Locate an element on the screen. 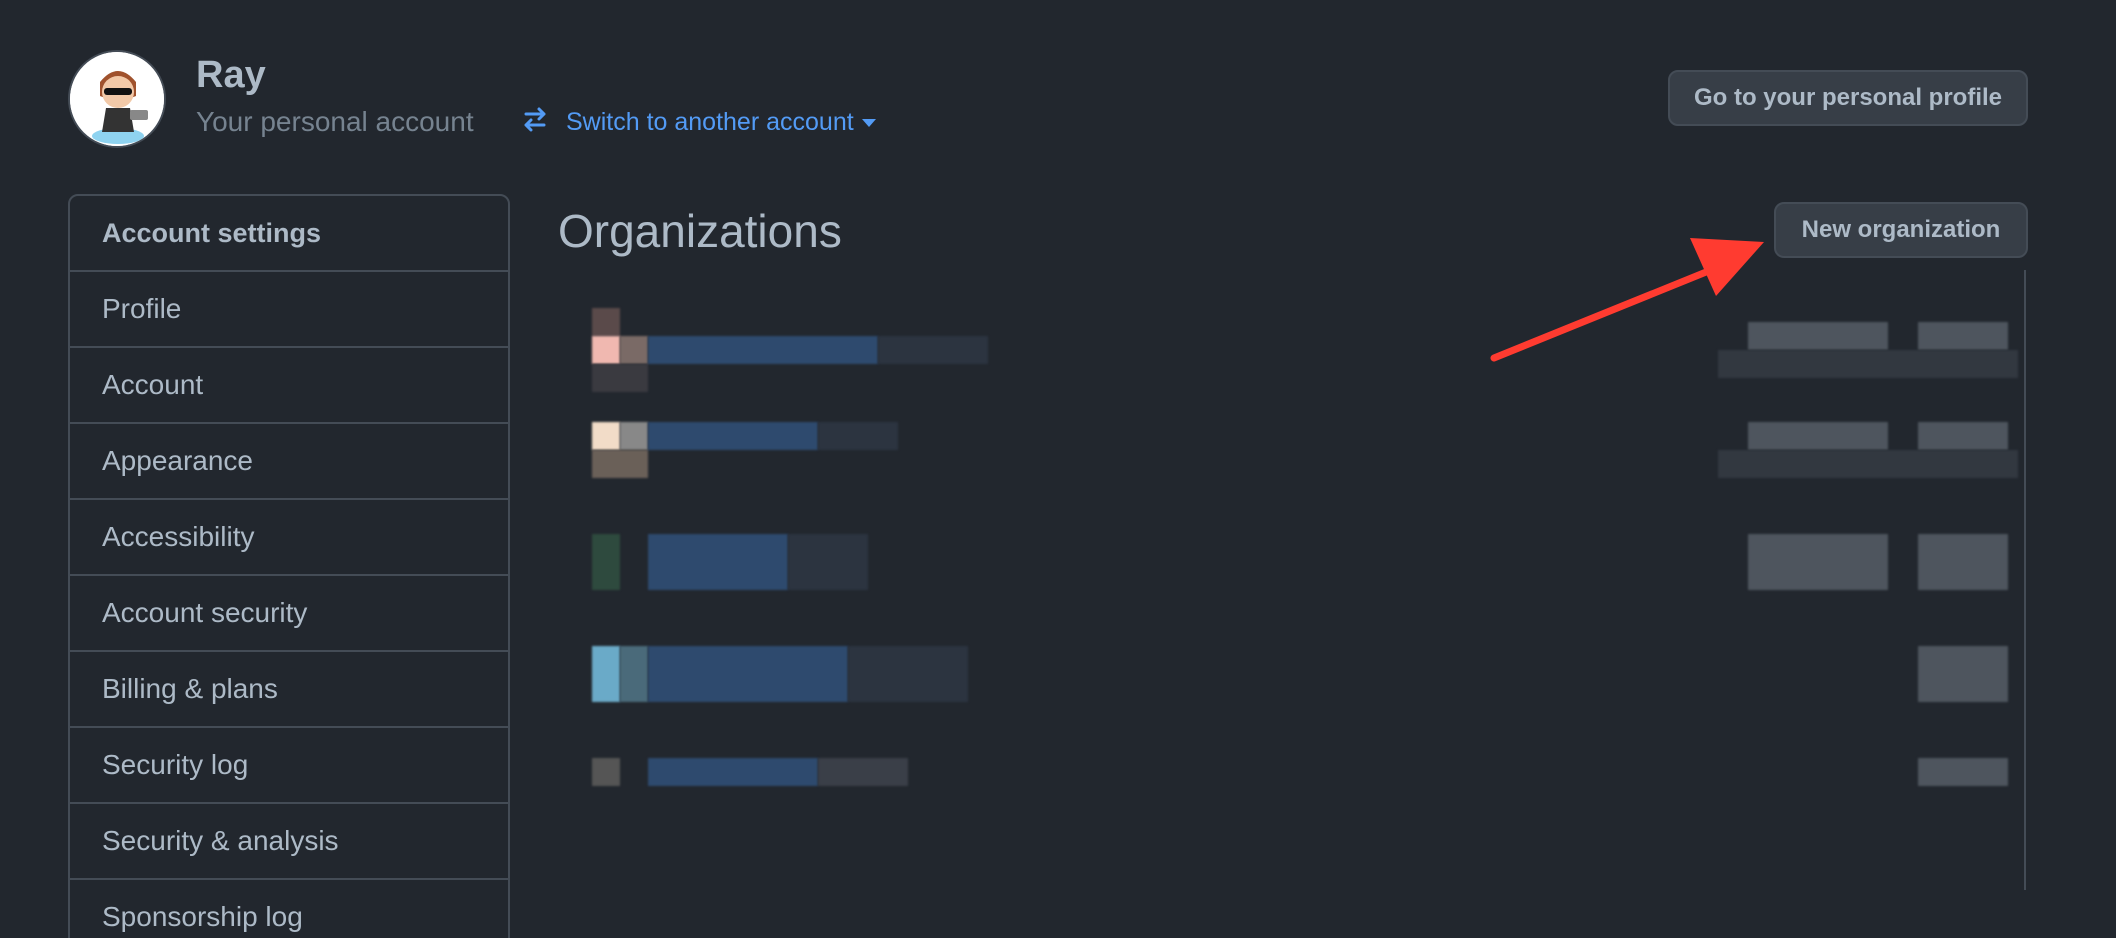 The image size is (2116, 938). sidebar-item-account-security: Account security is located at coordinates (289, 614).